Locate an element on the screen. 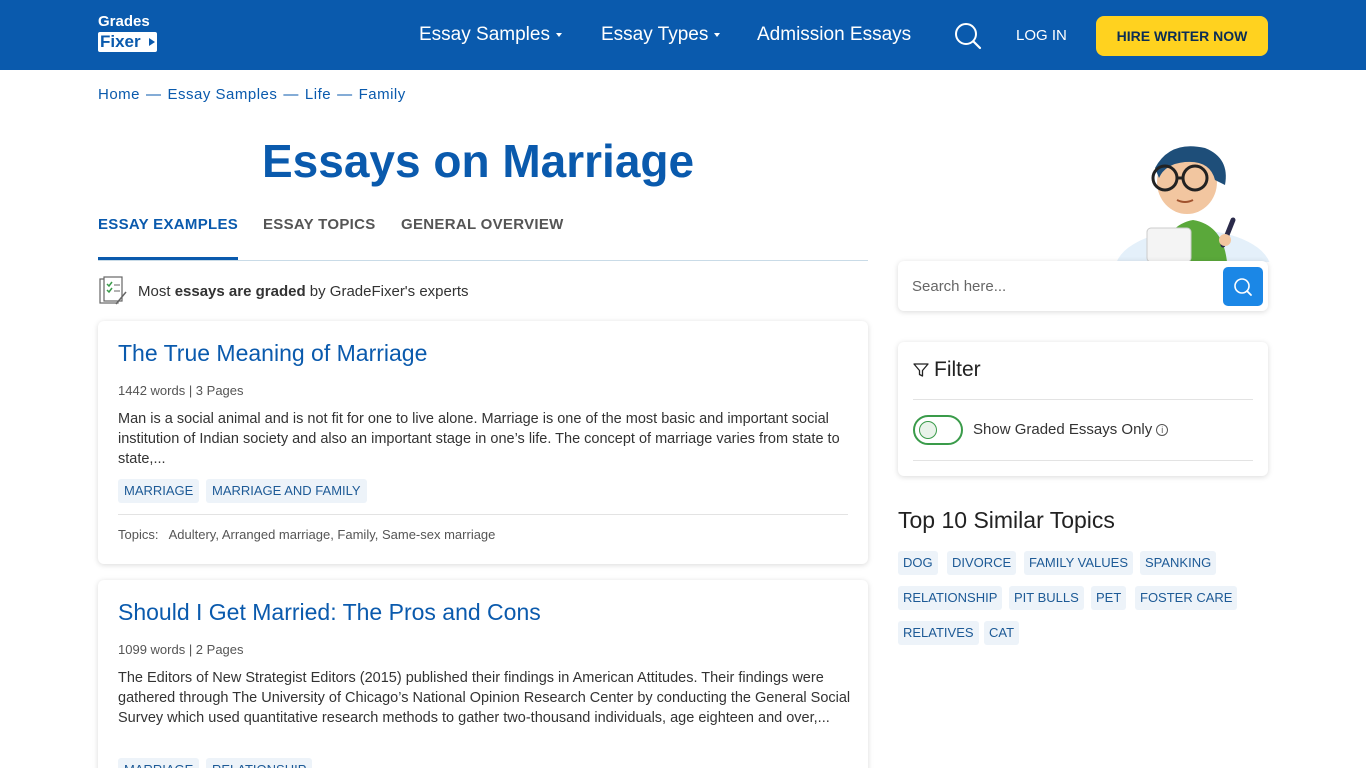 Image resolution: width=1366 pixels, height=768 pixels. similar-topics-title: Top 10 Similar Topics is located at coordinates (1006, 520).